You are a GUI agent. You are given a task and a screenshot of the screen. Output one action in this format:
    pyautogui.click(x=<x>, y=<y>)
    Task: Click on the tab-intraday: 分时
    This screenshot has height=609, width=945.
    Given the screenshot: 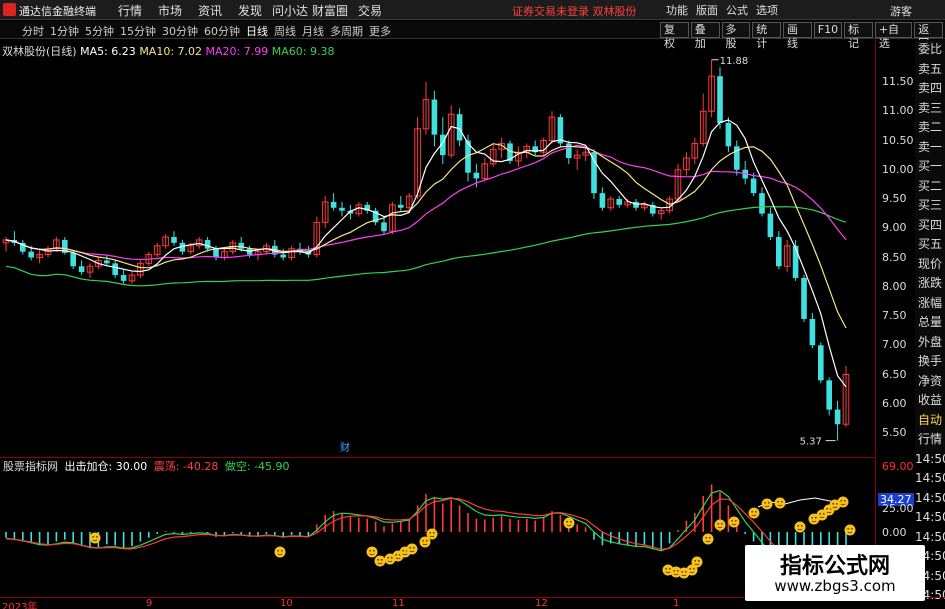 What is the action you would take?
    pyautogui.click(x=33, y=31)
    